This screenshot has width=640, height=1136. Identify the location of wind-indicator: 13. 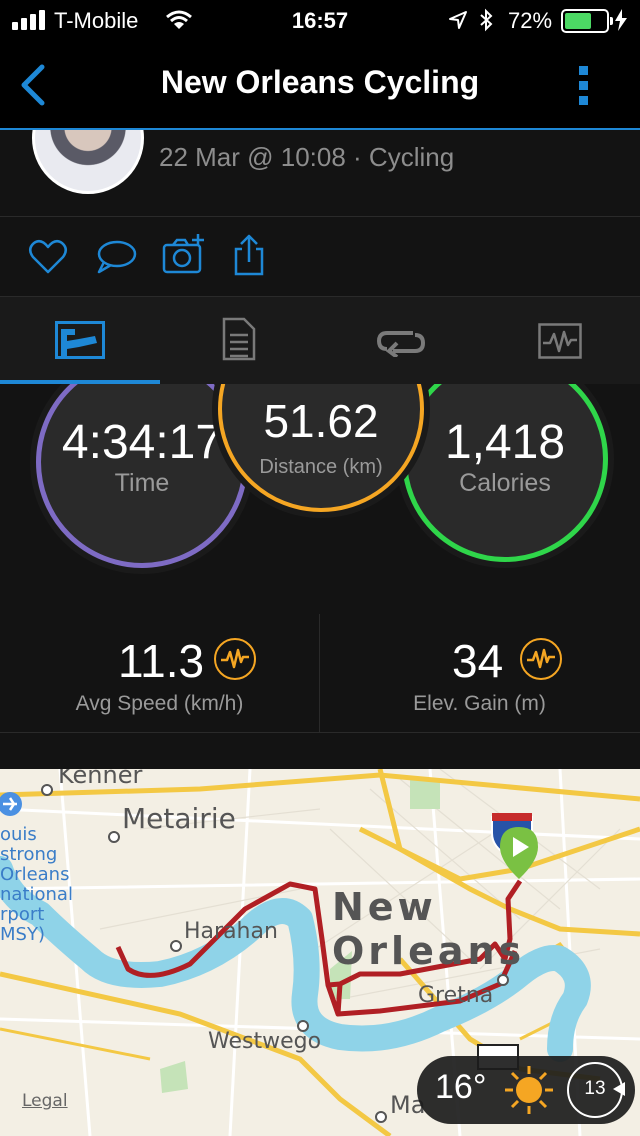
(596, 1090).